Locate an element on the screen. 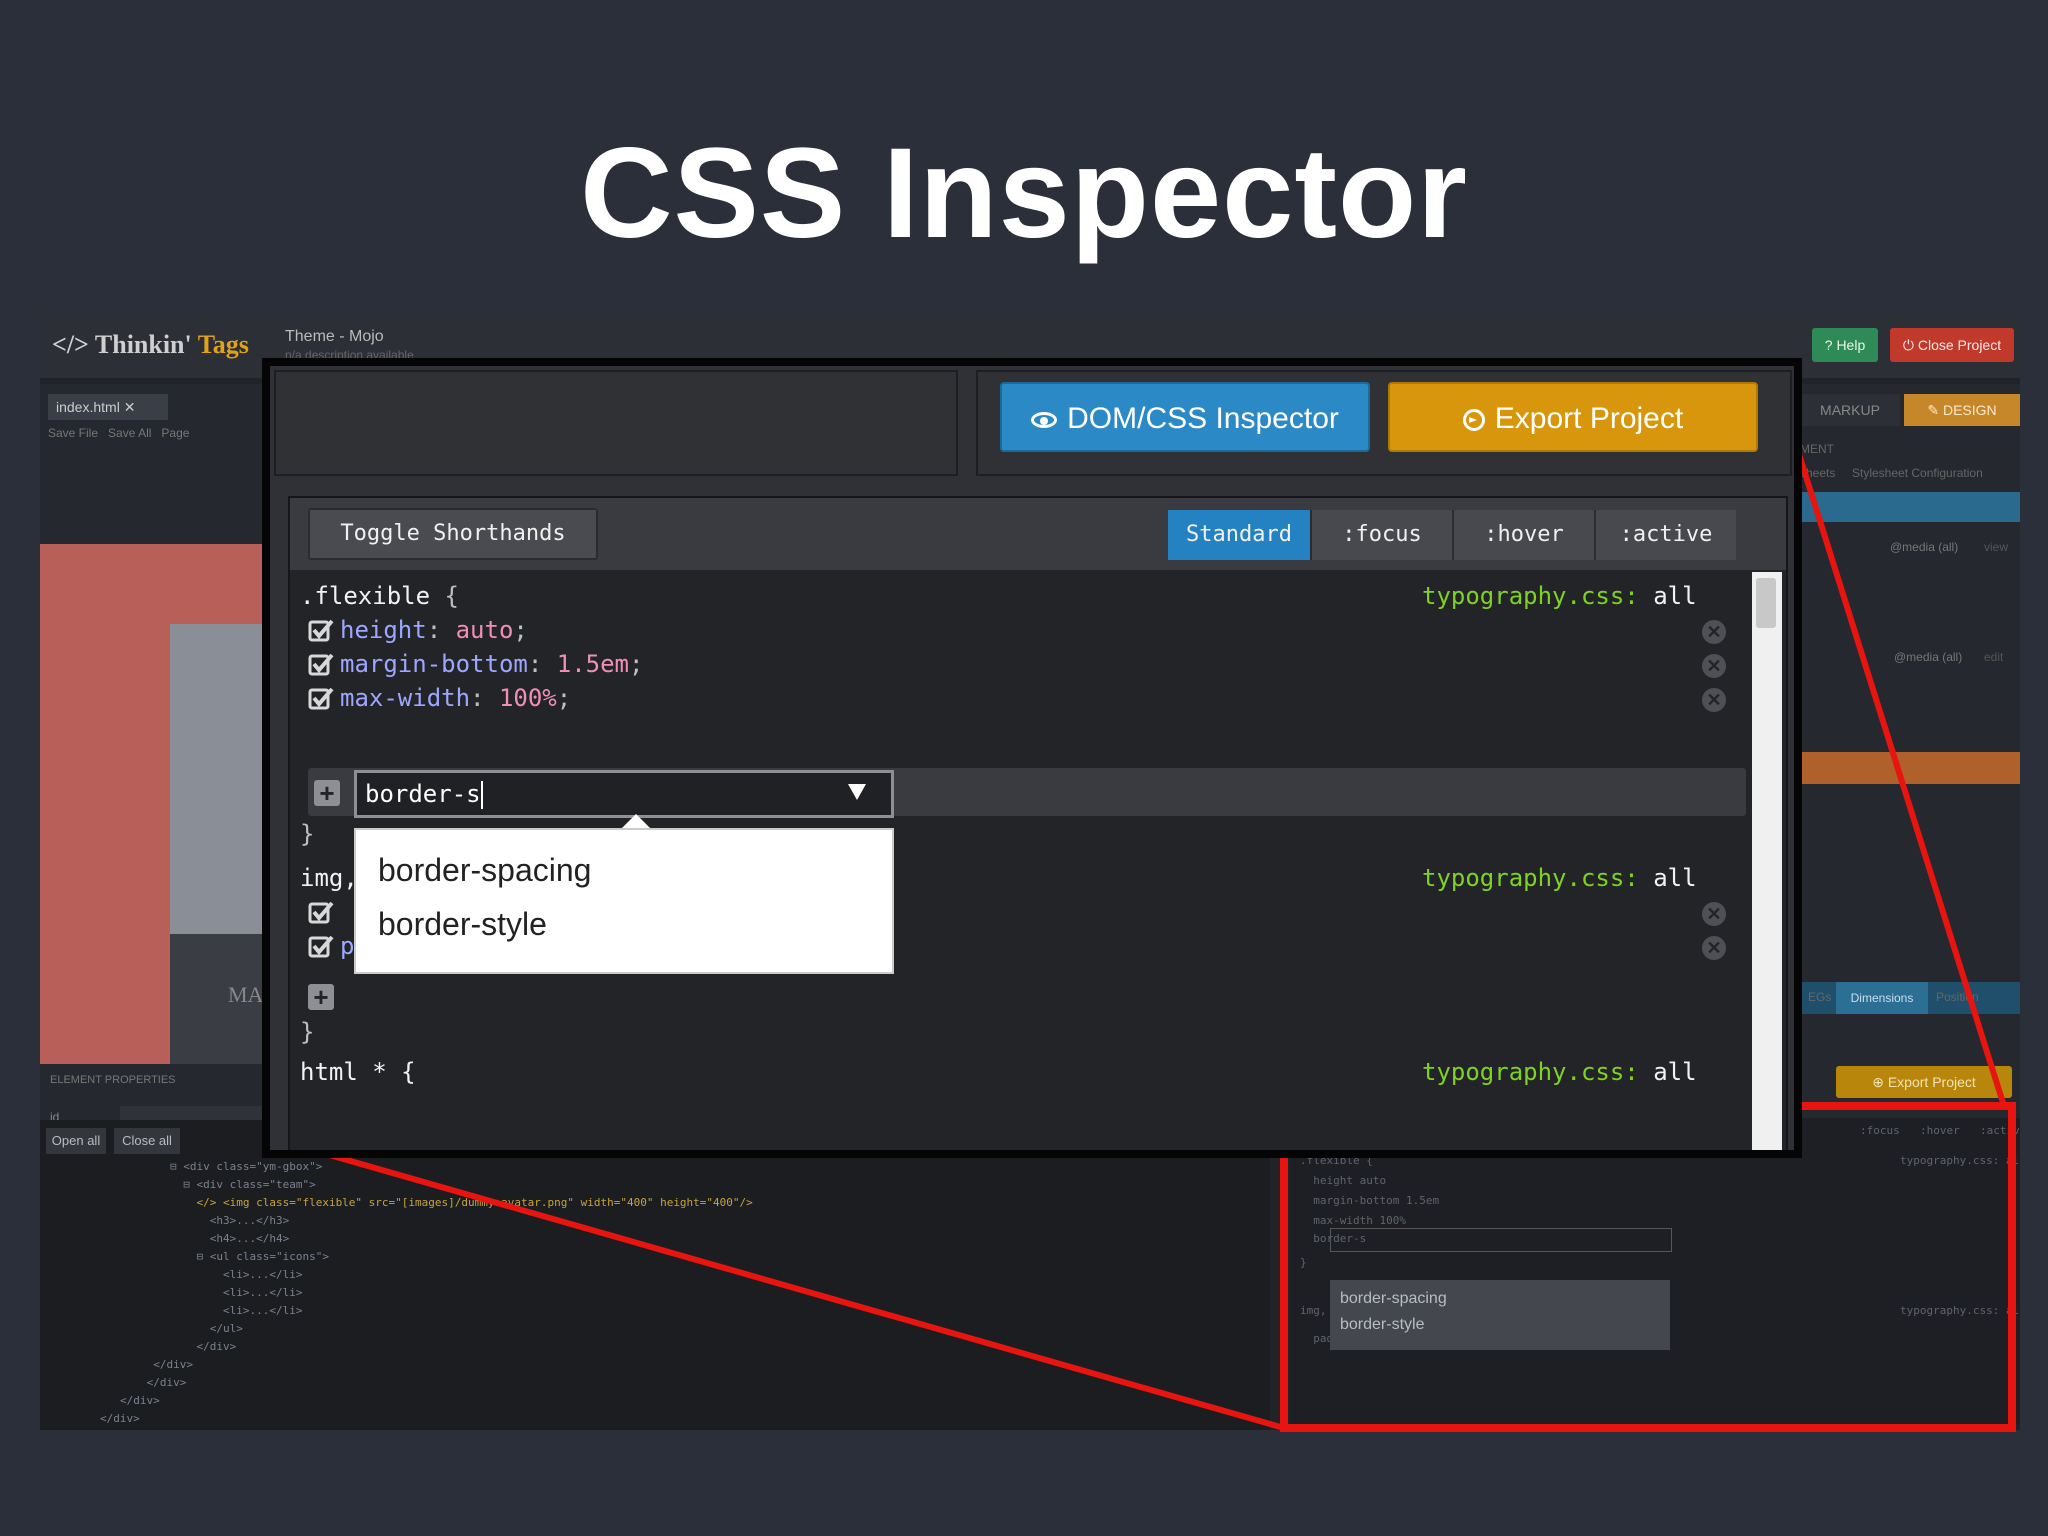 This screenshot has height=1536, width=2048. circle-arrow-icon is located at coordinates (1473, 420).